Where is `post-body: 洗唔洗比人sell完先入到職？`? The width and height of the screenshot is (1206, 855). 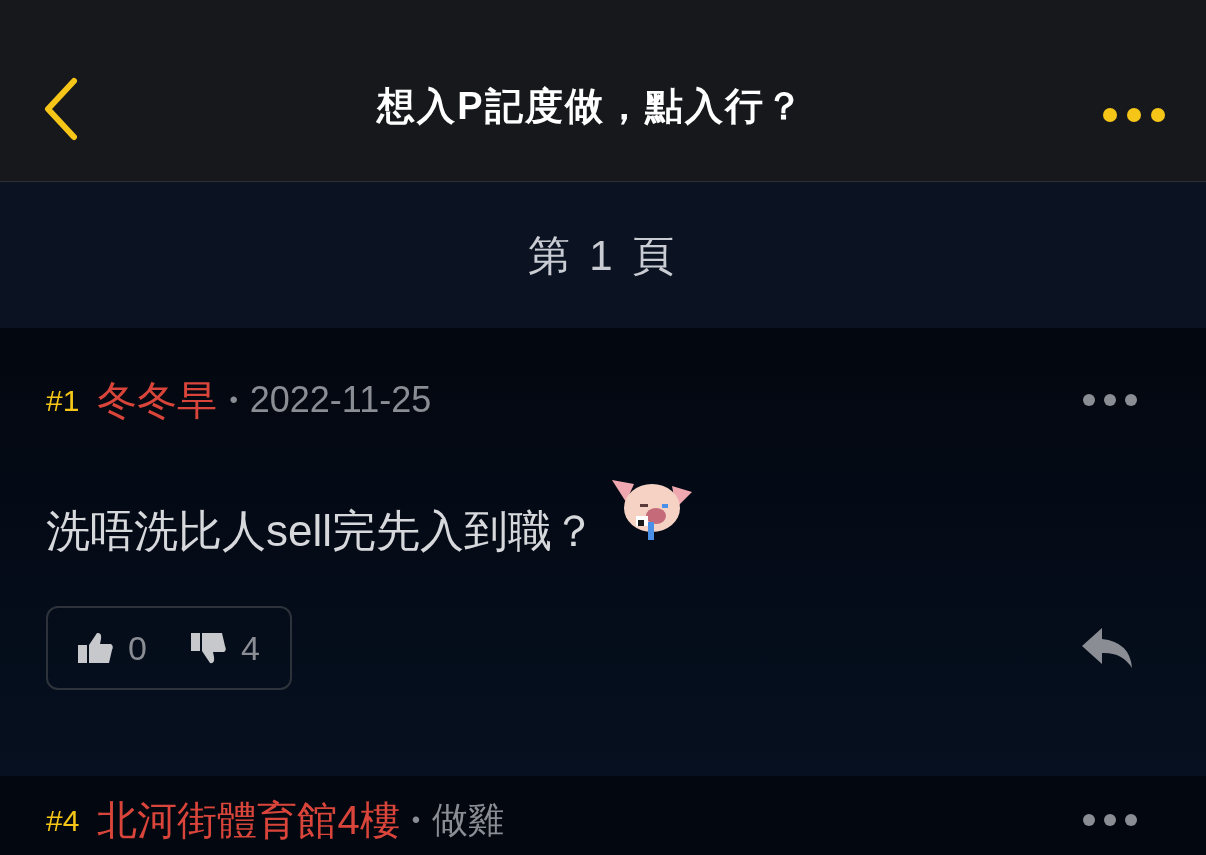 post-body: 洗唔洗比人sell完先入到職？ is located at coordinates (321, 531).